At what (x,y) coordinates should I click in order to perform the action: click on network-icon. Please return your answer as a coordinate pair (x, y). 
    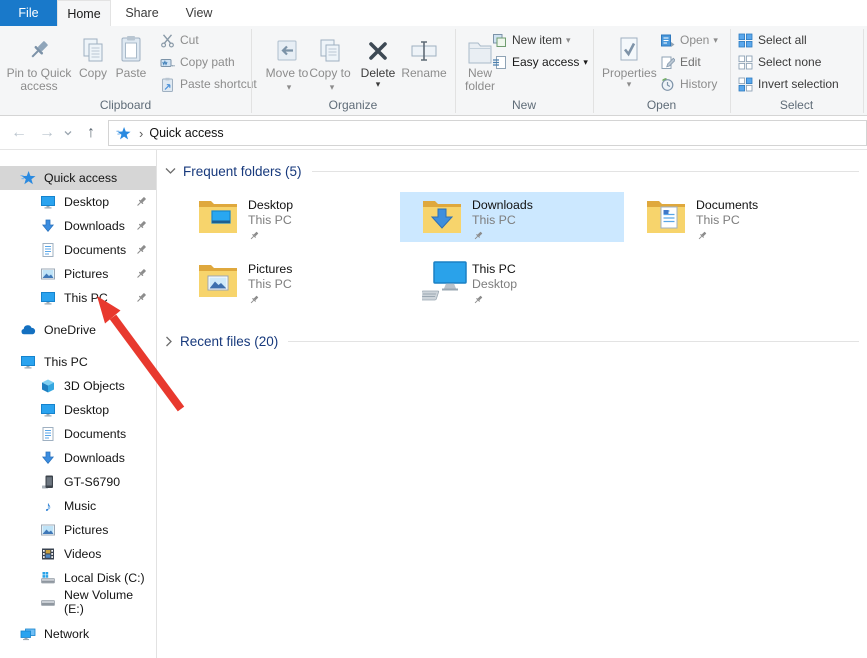
    Looking at the image, I should click on (28, 634).